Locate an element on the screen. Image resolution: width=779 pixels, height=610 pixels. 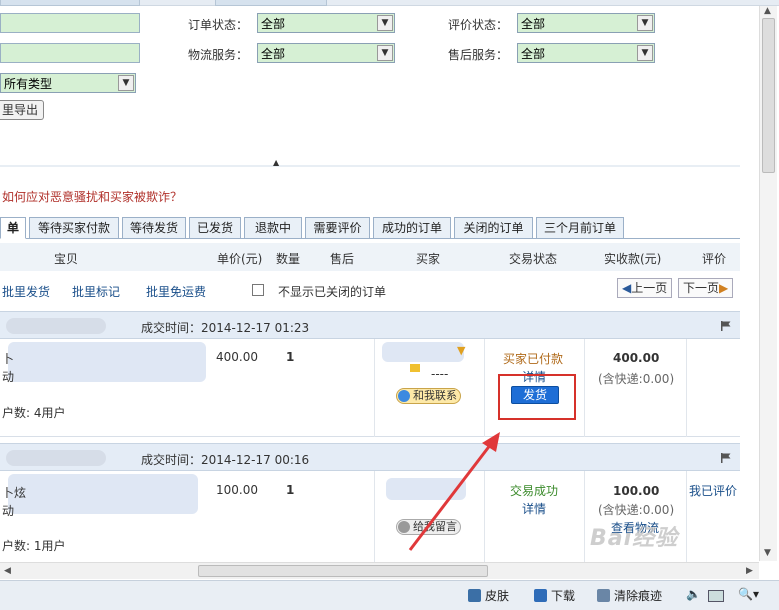
prev-page-button: ◀上一页 is located at coordinates (645, 288).